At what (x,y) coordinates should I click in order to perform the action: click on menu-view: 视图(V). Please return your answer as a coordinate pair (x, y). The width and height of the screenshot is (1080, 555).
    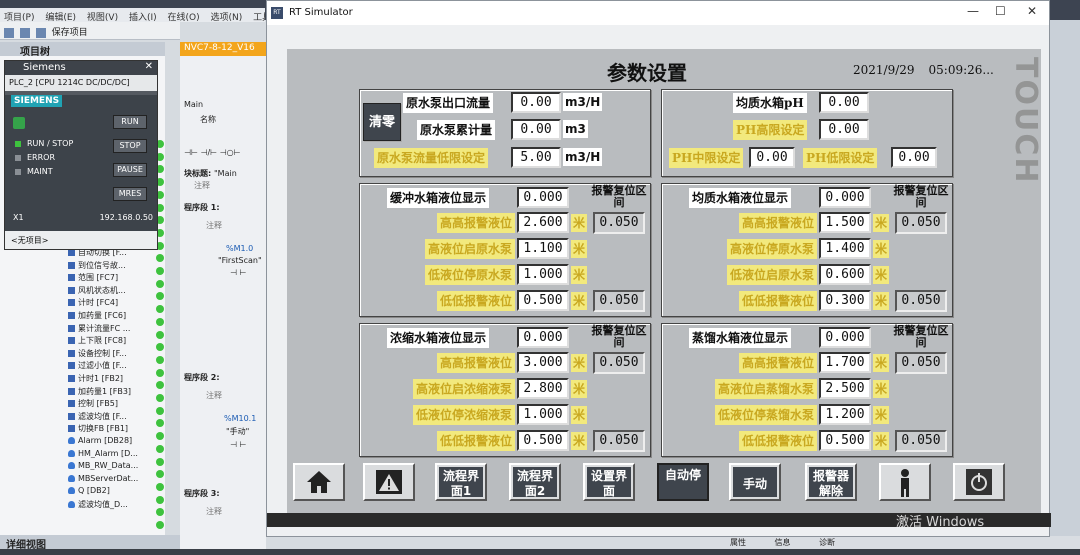
    Looking at the image, I should click on (102, 17).